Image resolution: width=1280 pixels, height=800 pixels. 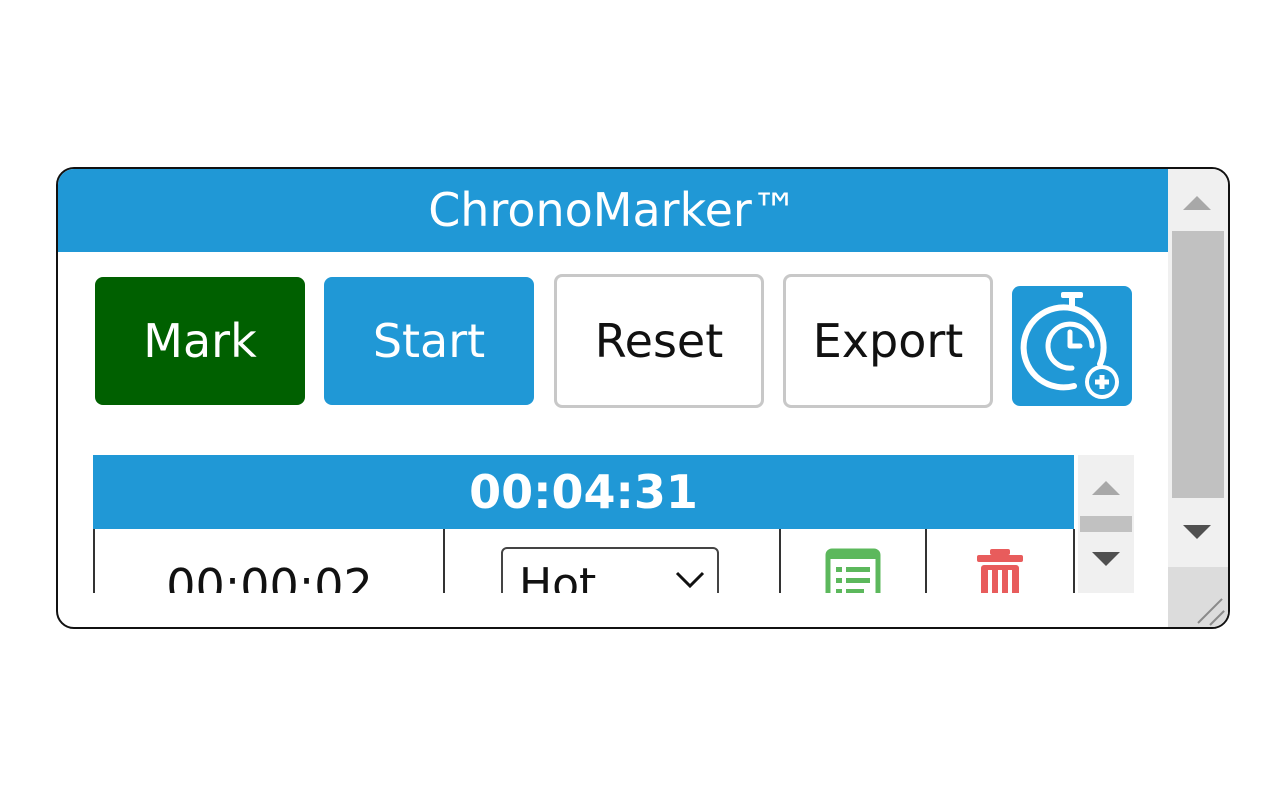 I want to click on edit-cell, so click(x=853, y=561).